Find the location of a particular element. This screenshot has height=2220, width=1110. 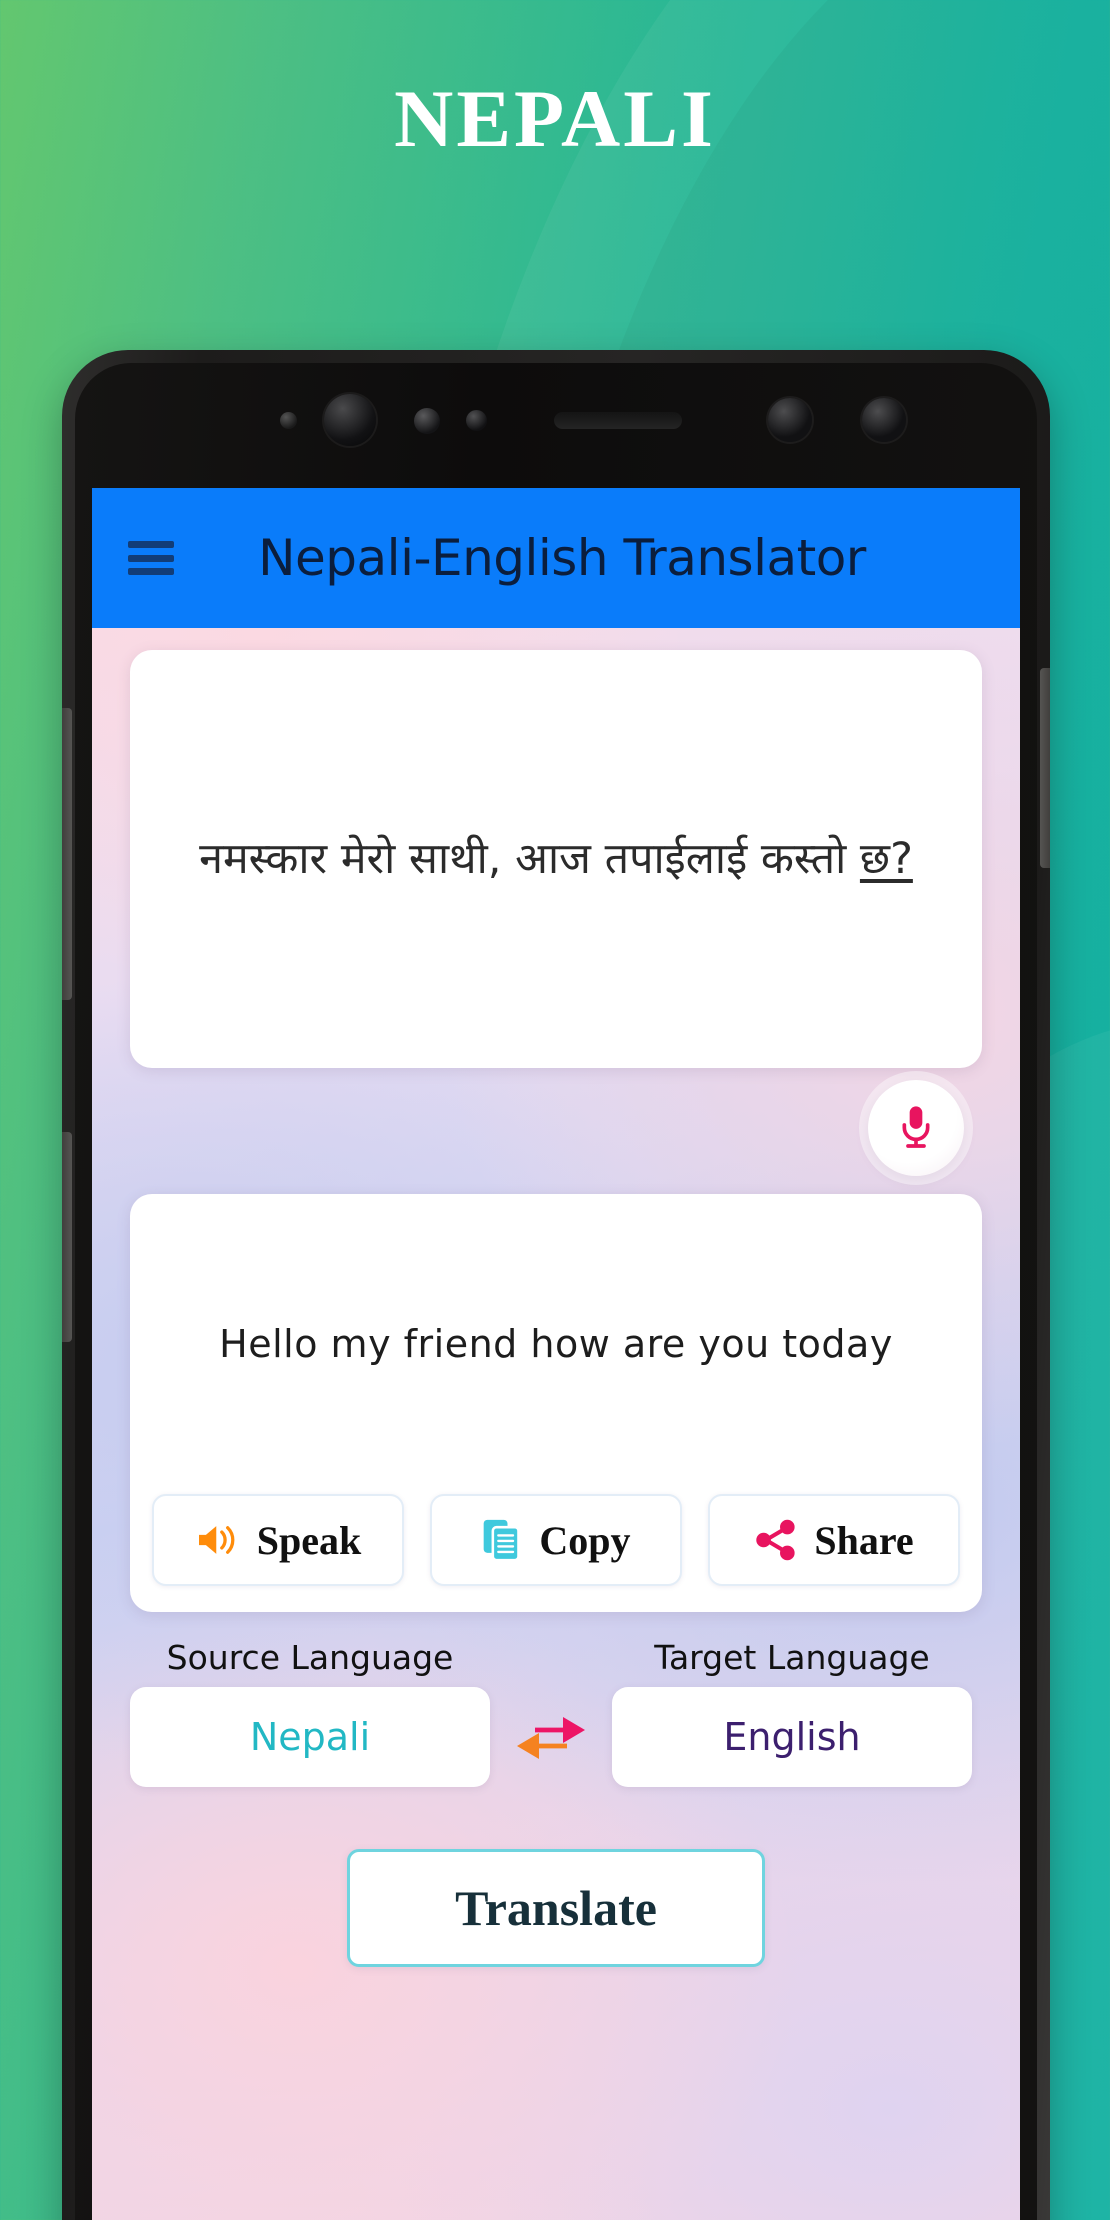

target-language-value: English is located at coordinates (792, 1737).